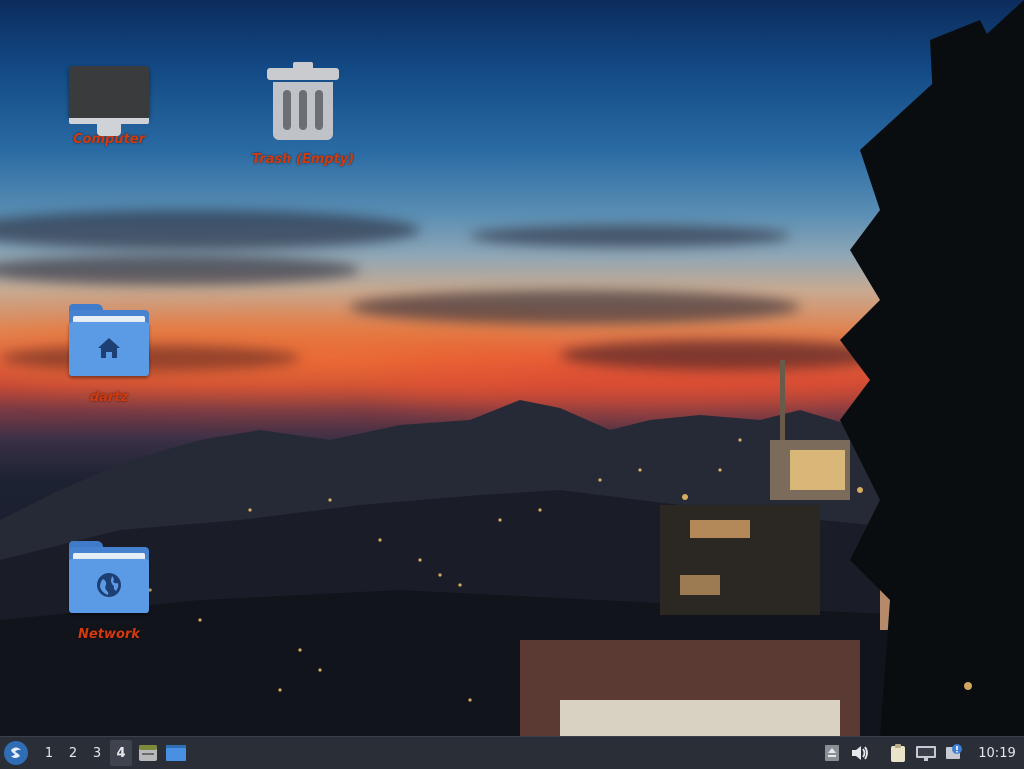 Image resolution: width=1024 pixels, height=769 pixels. I want to click on desktop-icon-label: Network, so click(109, 634).